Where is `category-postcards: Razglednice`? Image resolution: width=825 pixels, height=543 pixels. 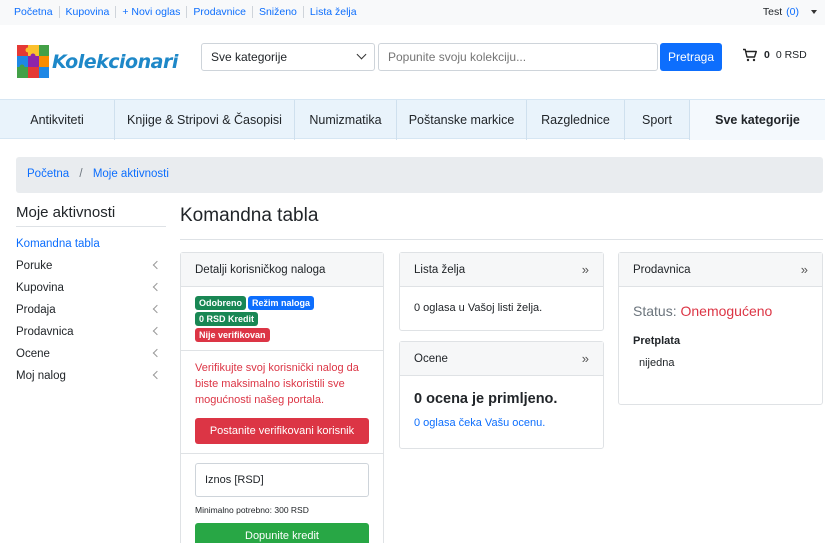
category-postcards: Razglednice is located at coordinates (576, 120).